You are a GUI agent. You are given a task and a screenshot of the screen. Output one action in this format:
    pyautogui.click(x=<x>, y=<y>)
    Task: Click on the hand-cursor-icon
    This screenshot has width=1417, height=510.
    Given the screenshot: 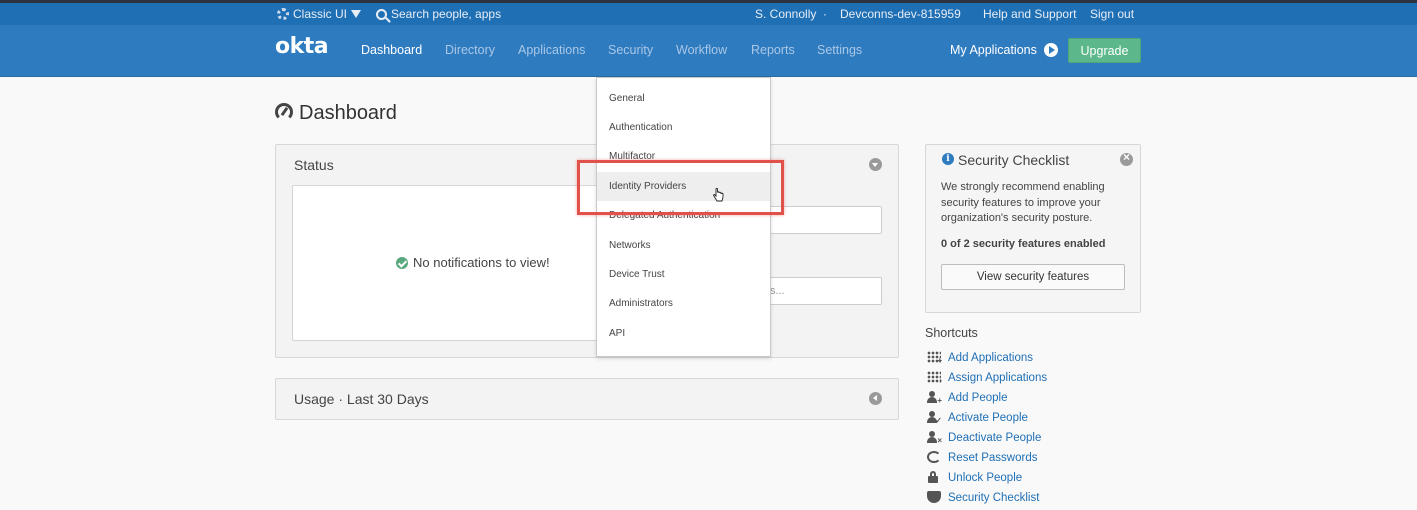 What is the action you would take?
    pyautogui.click(x=718, y=195)
    